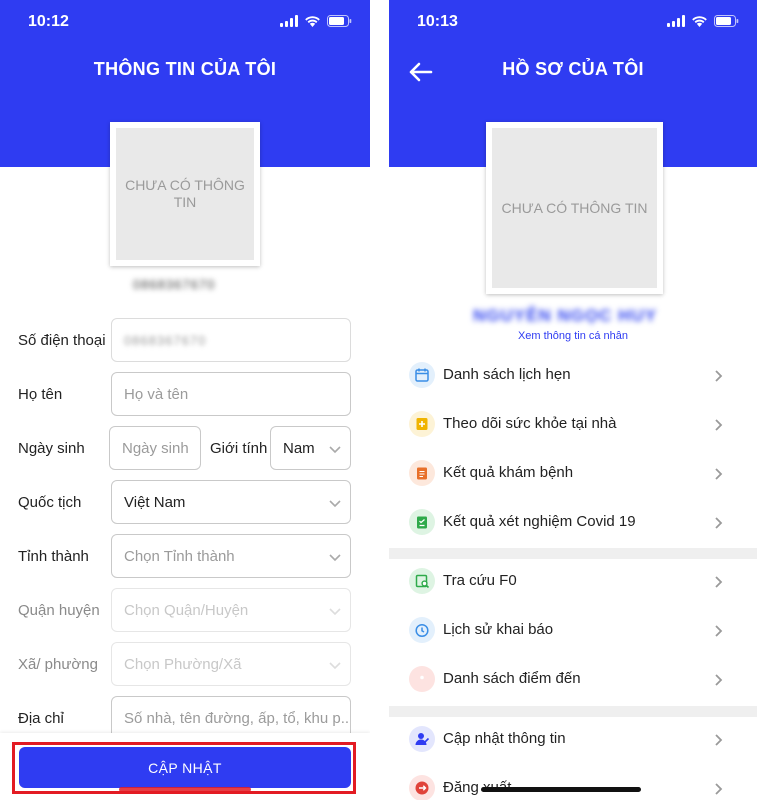 The width and height of the screenshot is (757, 800). Describe the element at coordinates (41, 718) in the screenshot. I see `address-label: Địa chỉ` at that location.